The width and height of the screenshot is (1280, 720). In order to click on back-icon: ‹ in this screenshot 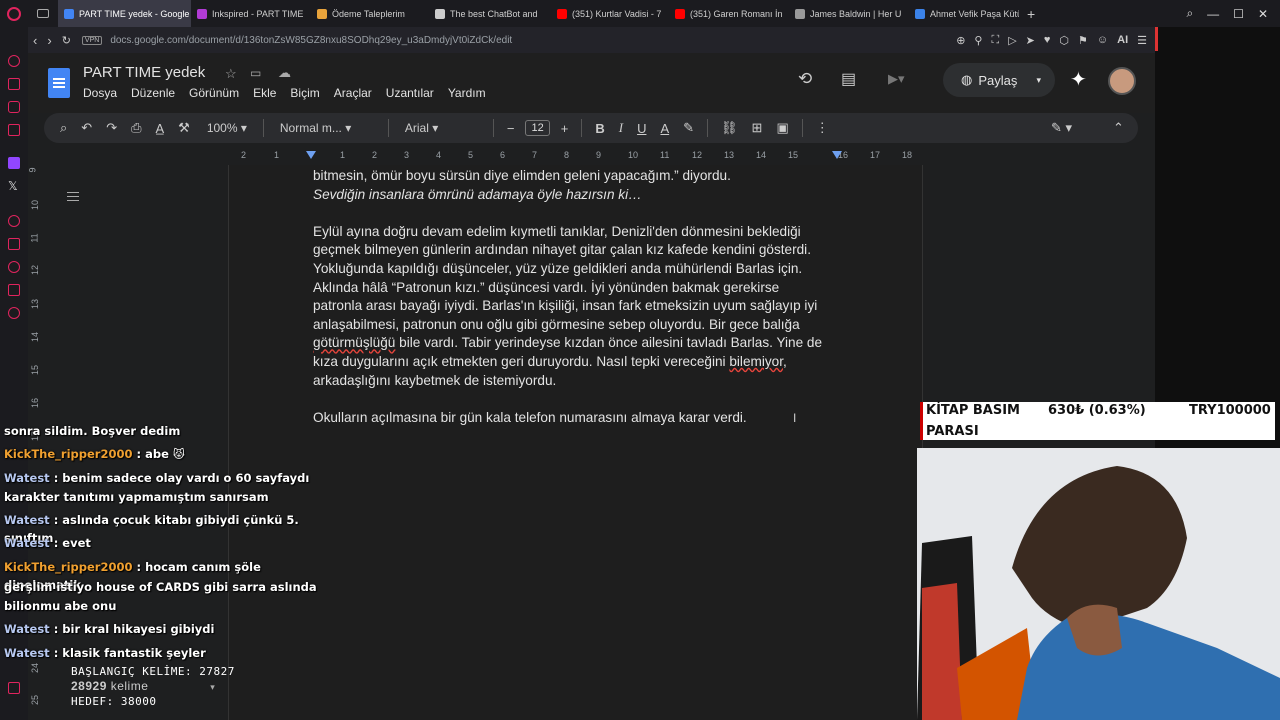, I will do `click(35, 40)`.